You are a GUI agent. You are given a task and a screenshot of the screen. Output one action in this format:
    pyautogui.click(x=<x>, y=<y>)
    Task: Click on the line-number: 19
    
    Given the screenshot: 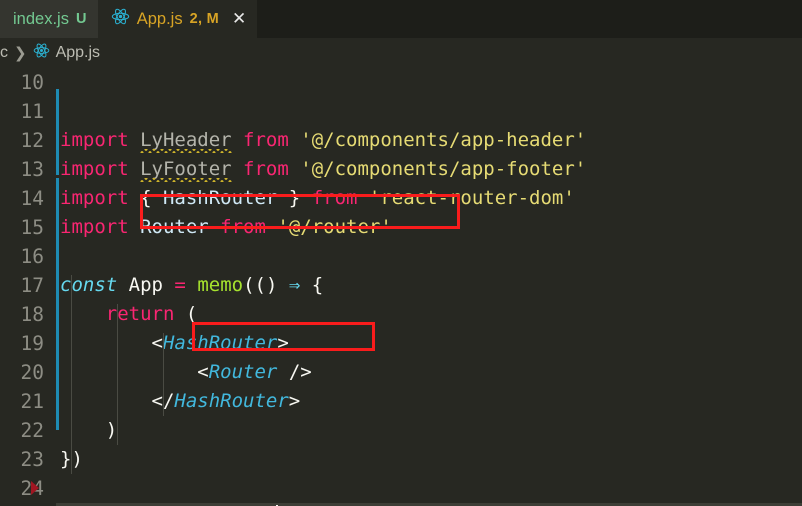 What is the action you would take?
    pyautogui.click(x=32, y=343)
    